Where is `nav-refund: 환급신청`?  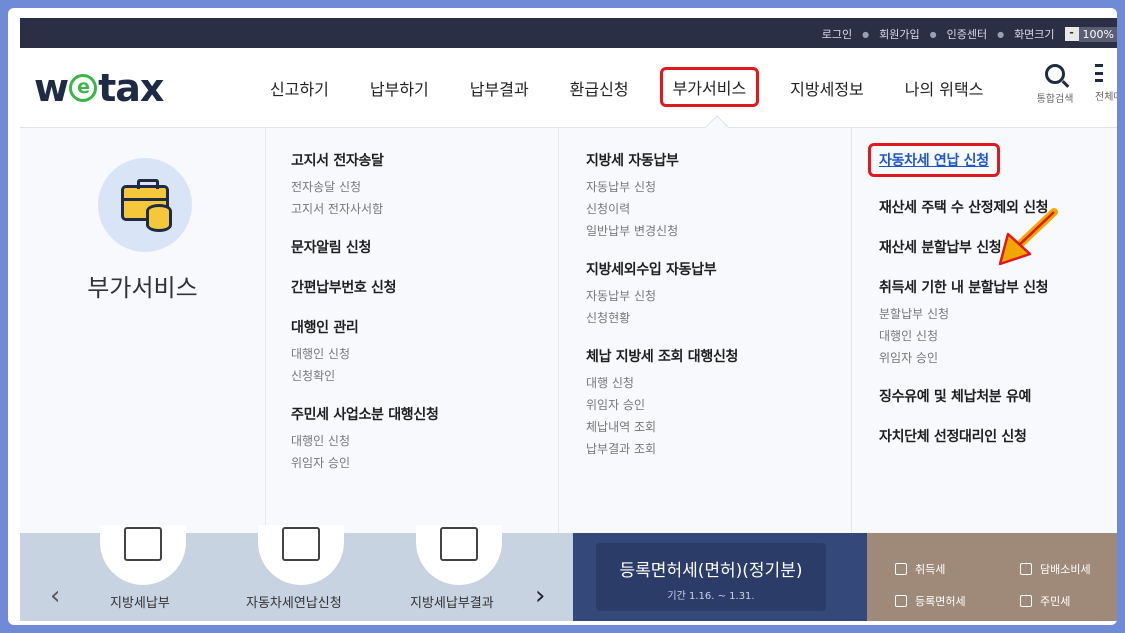
nav-refund: 환급신청 is located at coordinates (599, 88).